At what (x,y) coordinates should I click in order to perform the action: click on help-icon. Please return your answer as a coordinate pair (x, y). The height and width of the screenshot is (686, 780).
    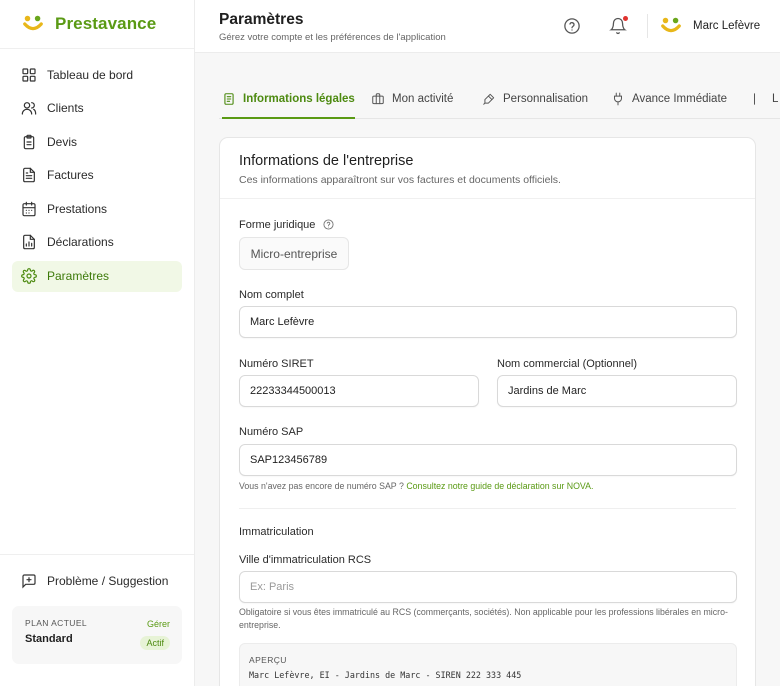
    Looking at the image, I should click on (572, 26).